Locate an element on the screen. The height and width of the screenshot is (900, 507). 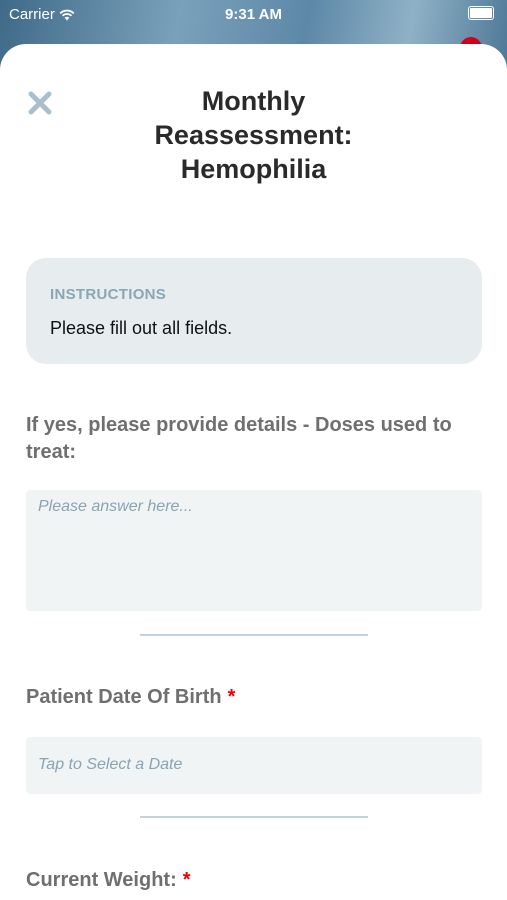
instructions-card: INSTRUCTIONS Please fill out all fields. is located at coordinates (254, 311).